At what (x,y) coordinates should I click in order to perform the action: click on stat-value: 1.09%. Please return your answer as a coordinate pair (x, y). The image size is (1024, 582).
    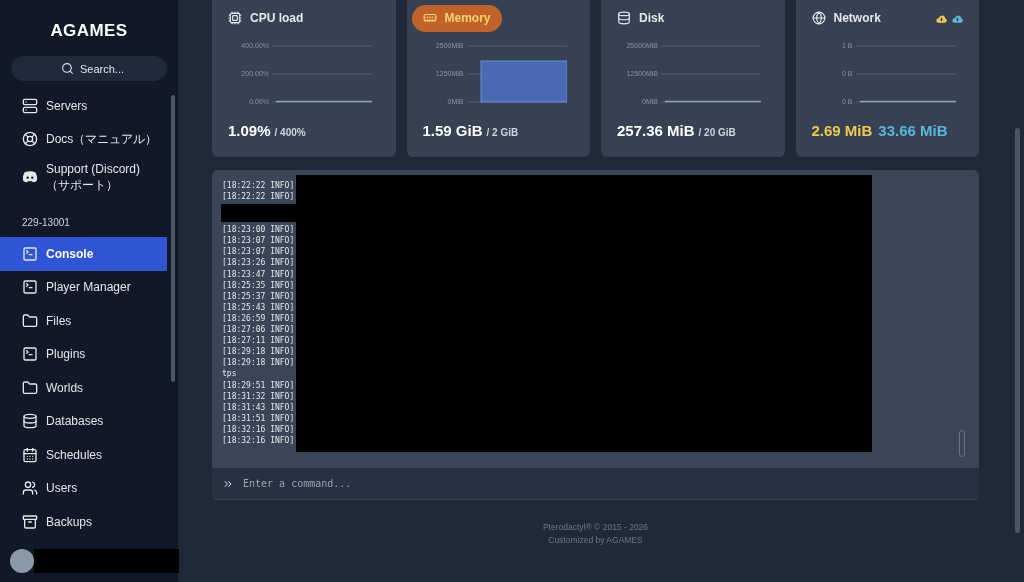
    Looking at the image, I should click on (249, 131).